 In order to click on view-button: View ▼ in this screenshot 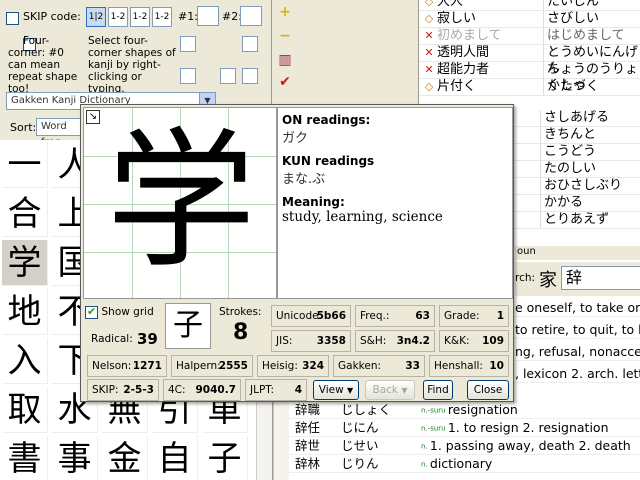, I will do `click(336, 390)`.